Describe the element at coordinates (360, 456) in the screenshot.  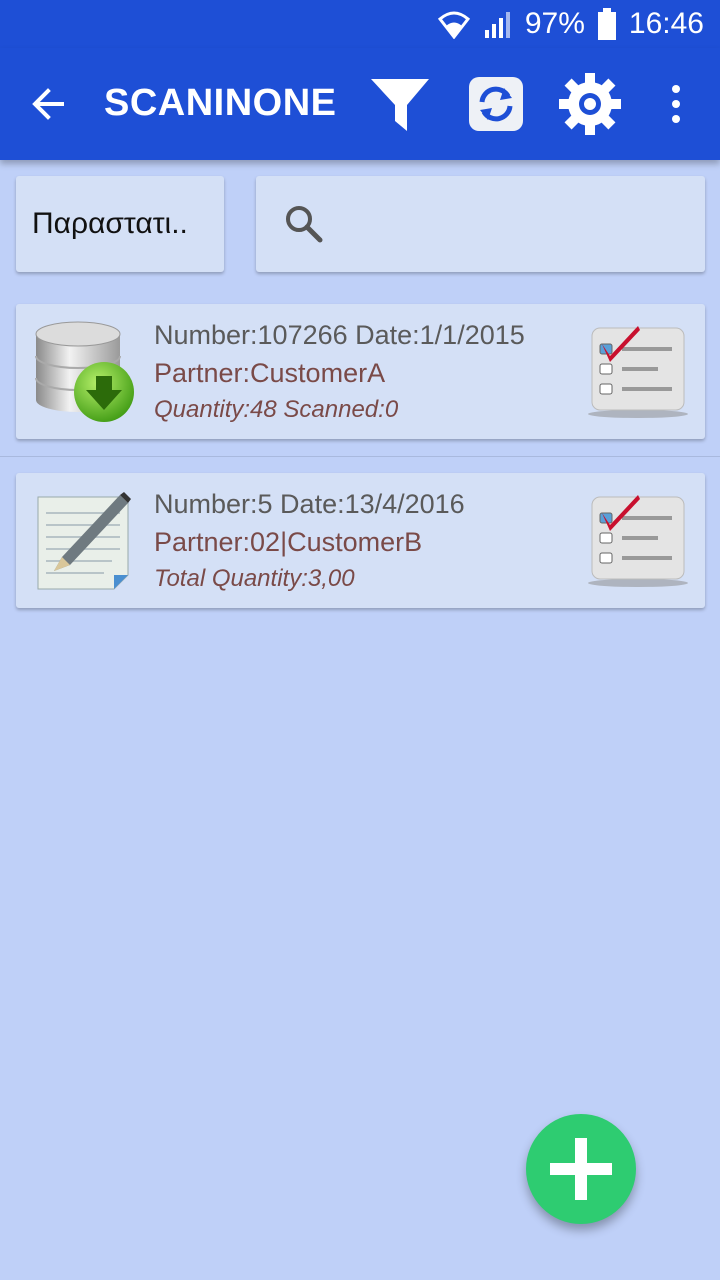
I see `list-divider` at that location.